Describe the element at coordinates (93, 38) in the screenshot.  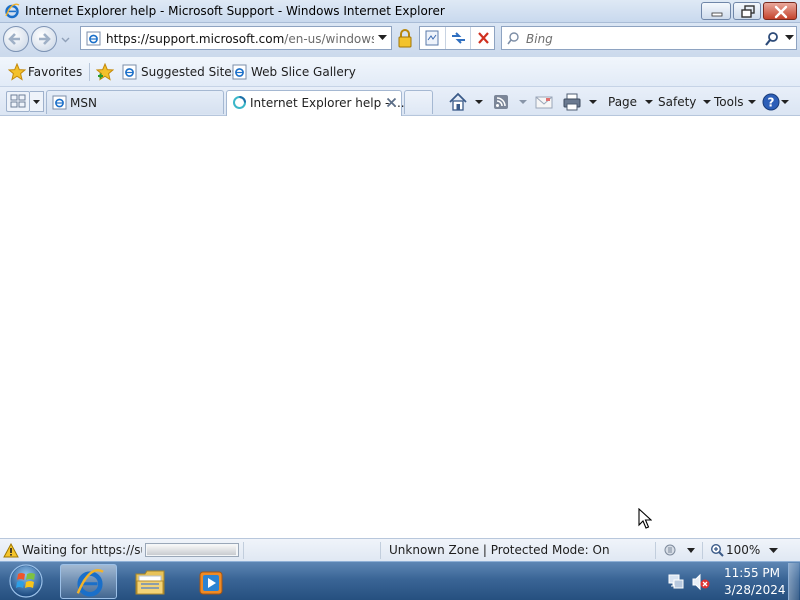
I see `page-icon` at that location.